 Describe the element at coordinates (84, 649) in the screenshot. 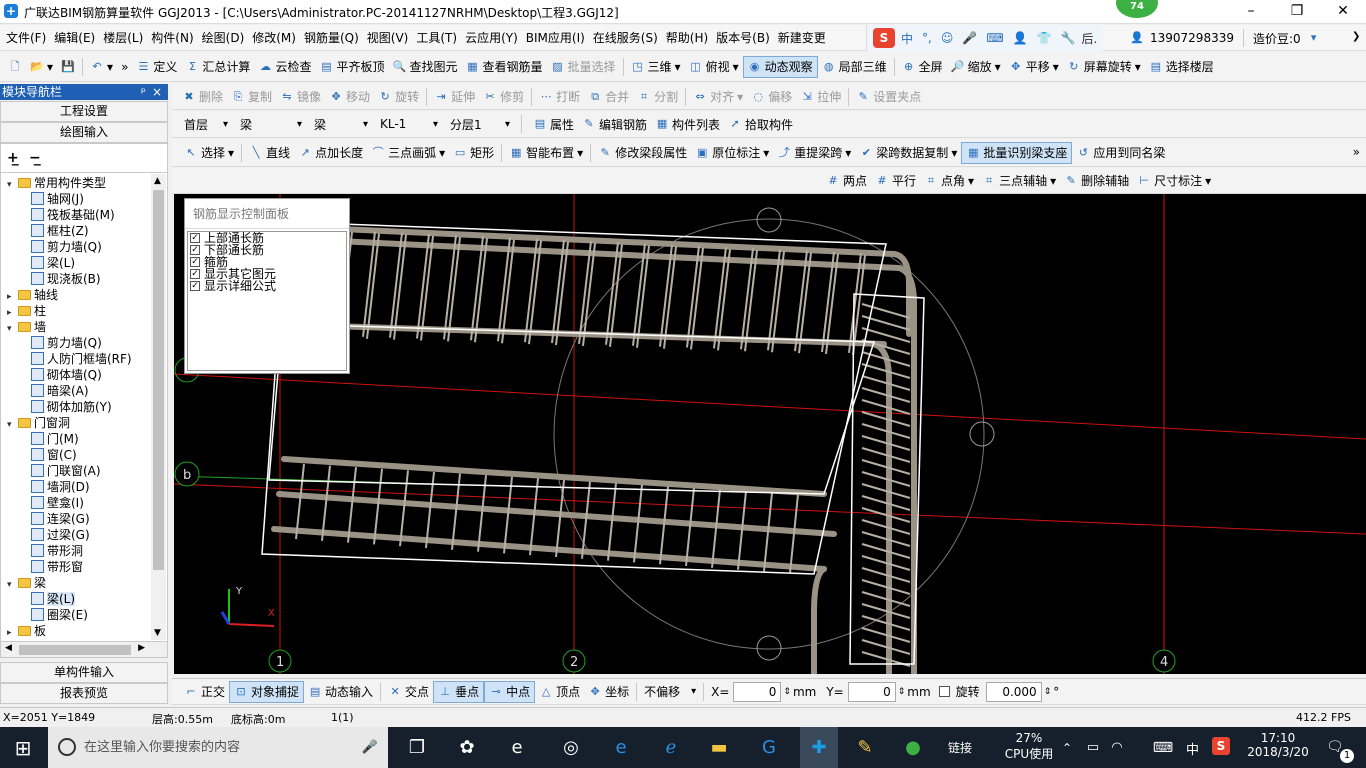

I see `tree-hscrollbar: ◀ ▶` at that location.